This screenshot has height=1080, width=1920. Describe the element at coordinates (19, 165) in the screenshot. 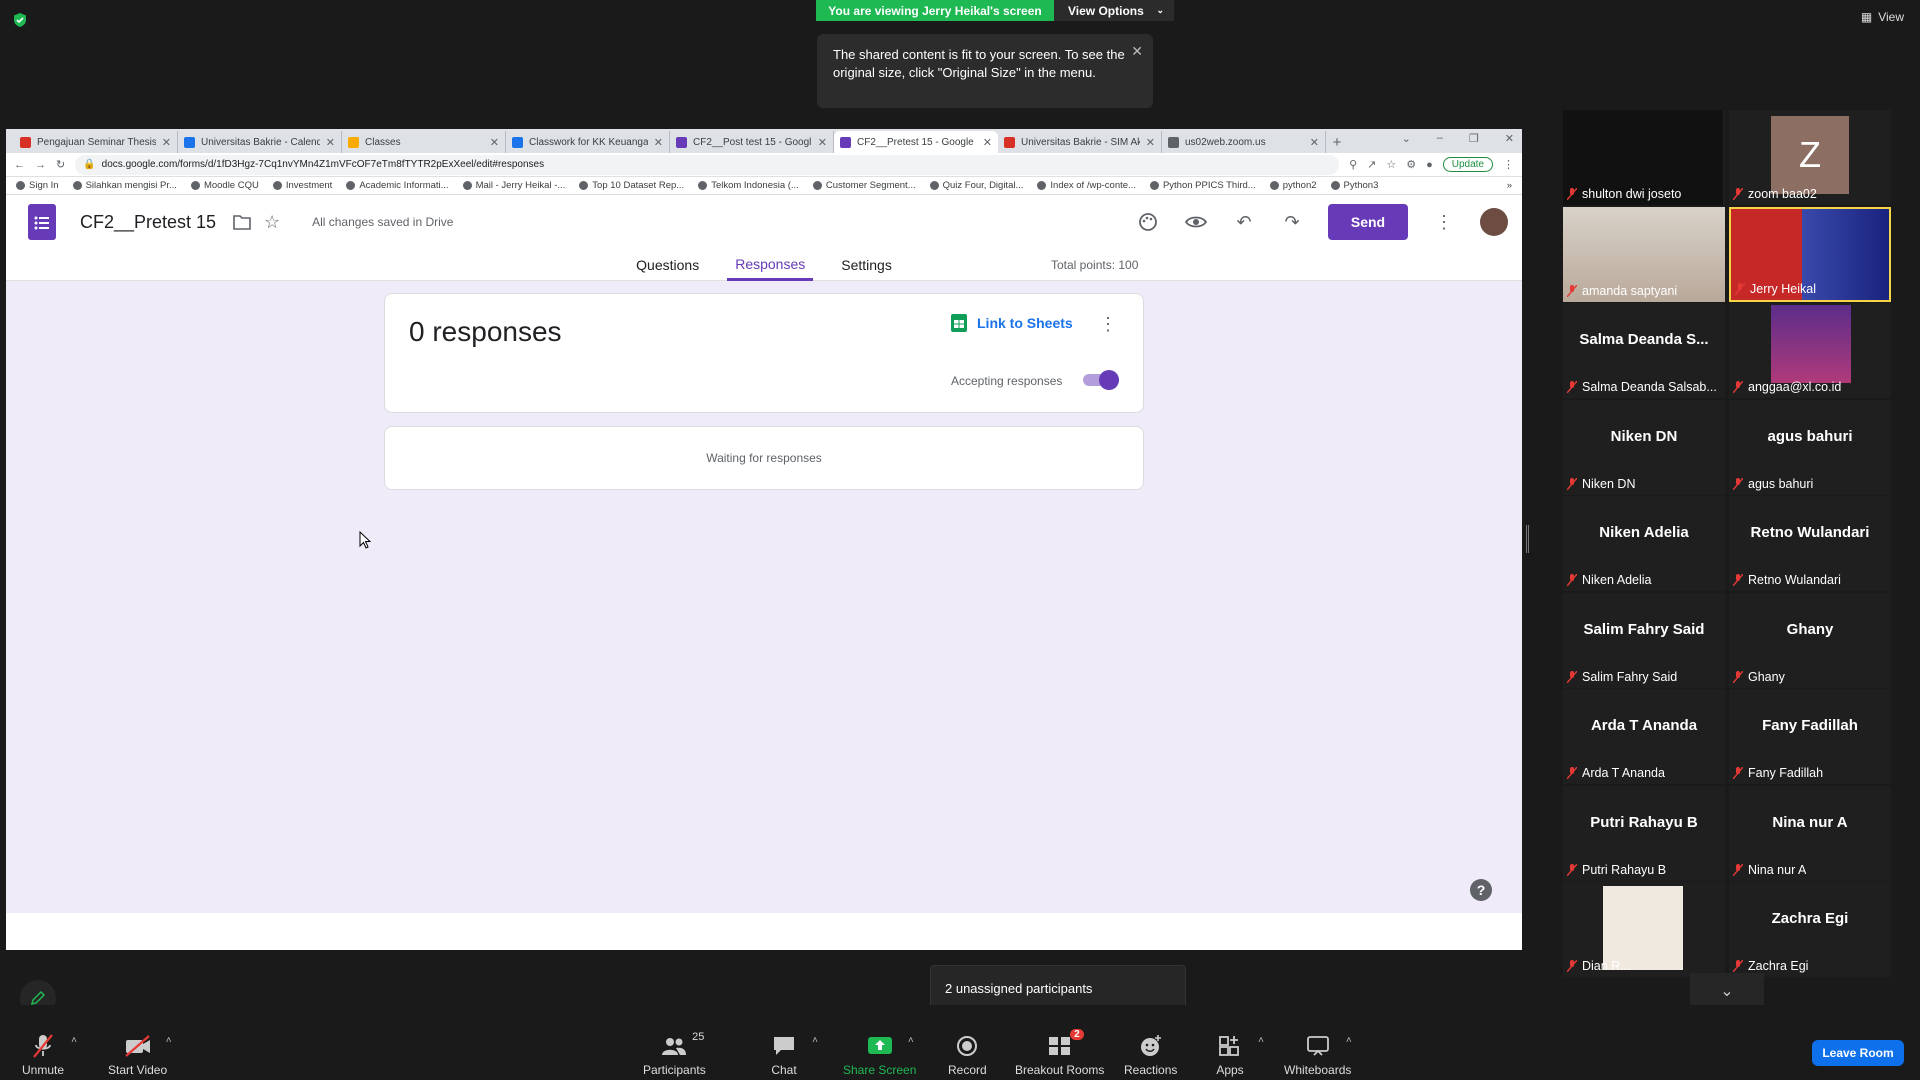

I see `back-icon: ←` at that location.